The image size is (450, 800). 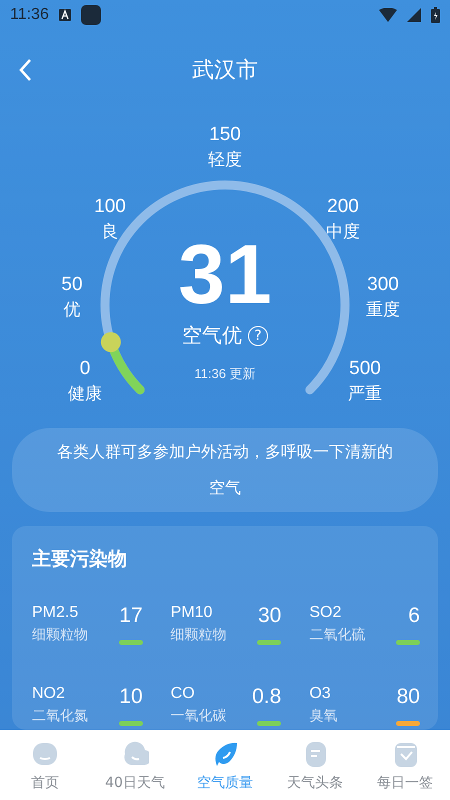 I want to click on gauge-tick-value: 100, so click(x=110, y=207).